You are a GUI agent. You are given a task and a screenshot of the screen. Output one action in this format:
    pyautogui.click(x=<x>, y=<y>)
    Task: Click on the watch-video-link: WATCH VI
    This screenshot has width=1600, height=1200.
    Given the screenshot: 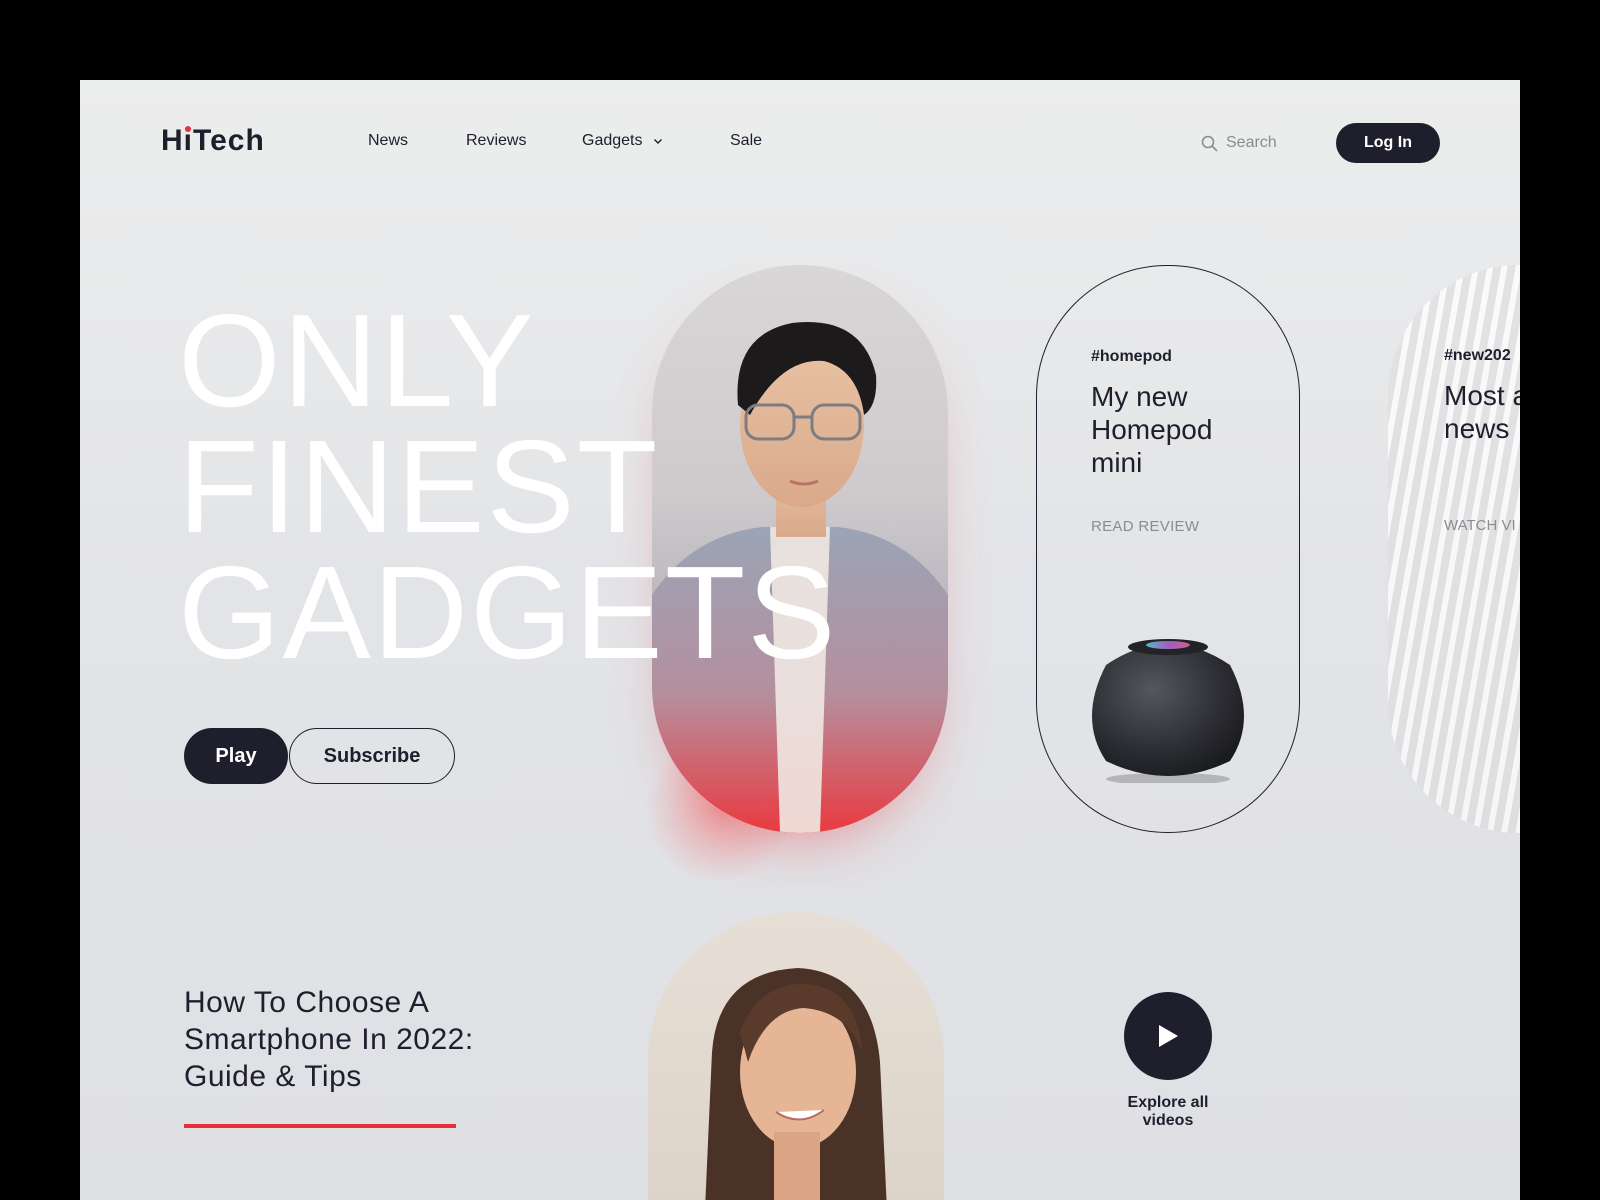 What is the action you would take?
    pyautogui.click(x=1480, y=525)
    